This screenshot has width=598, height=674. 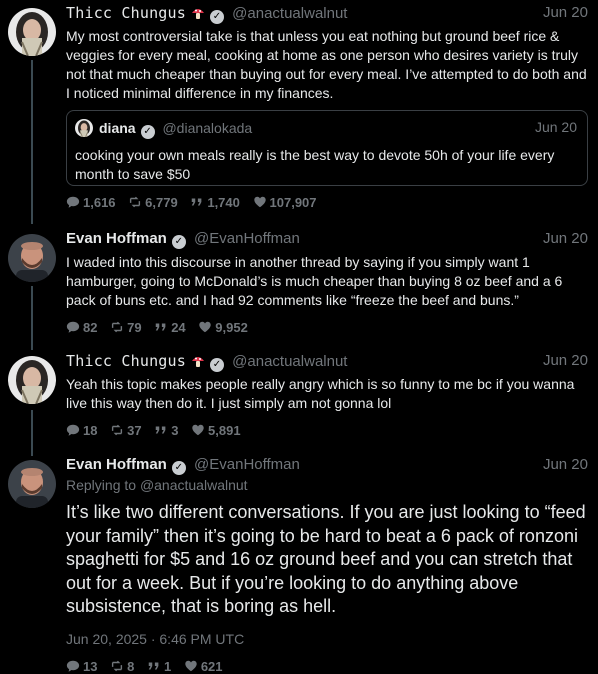 I want to click on reply-count: 1,616, so click(x=91, y=202).